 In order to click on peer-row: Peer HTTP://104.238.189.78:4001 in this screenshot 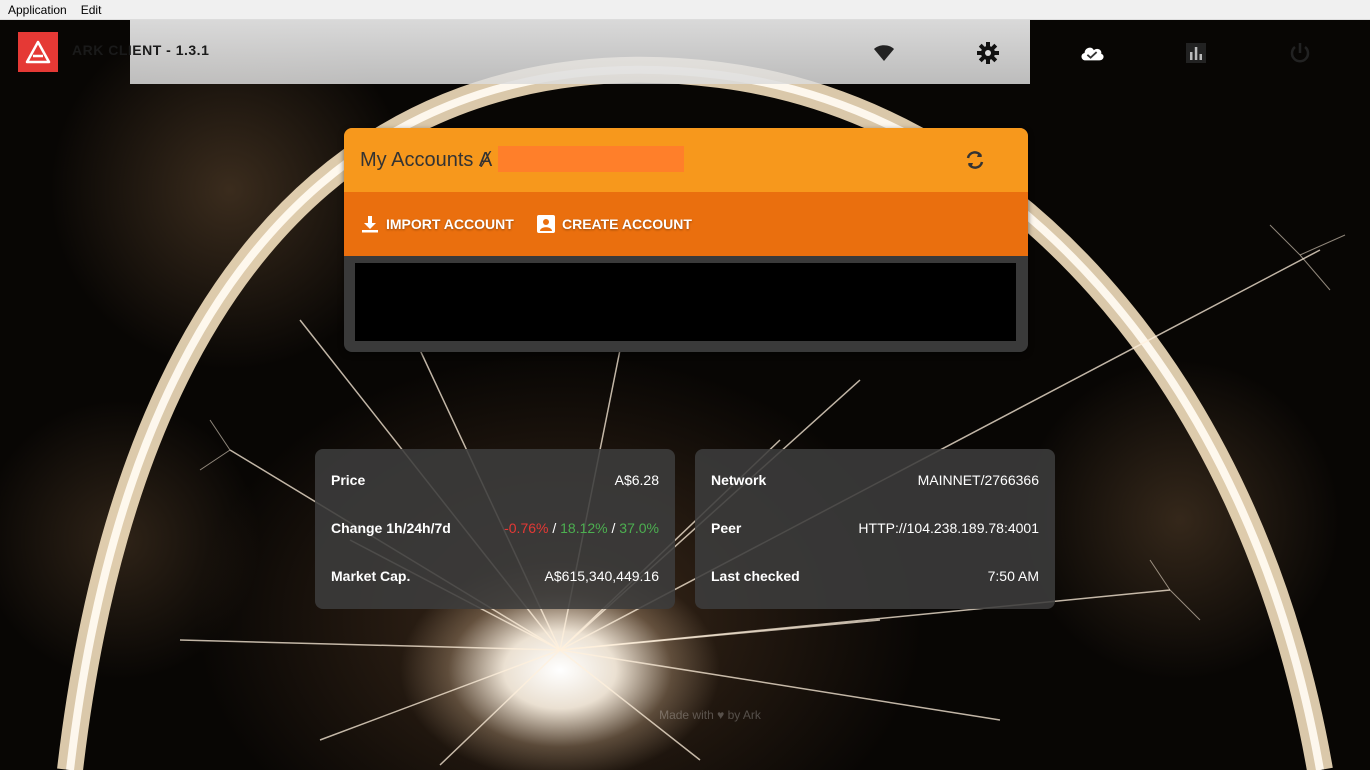, I will do `click(875, 528)`.